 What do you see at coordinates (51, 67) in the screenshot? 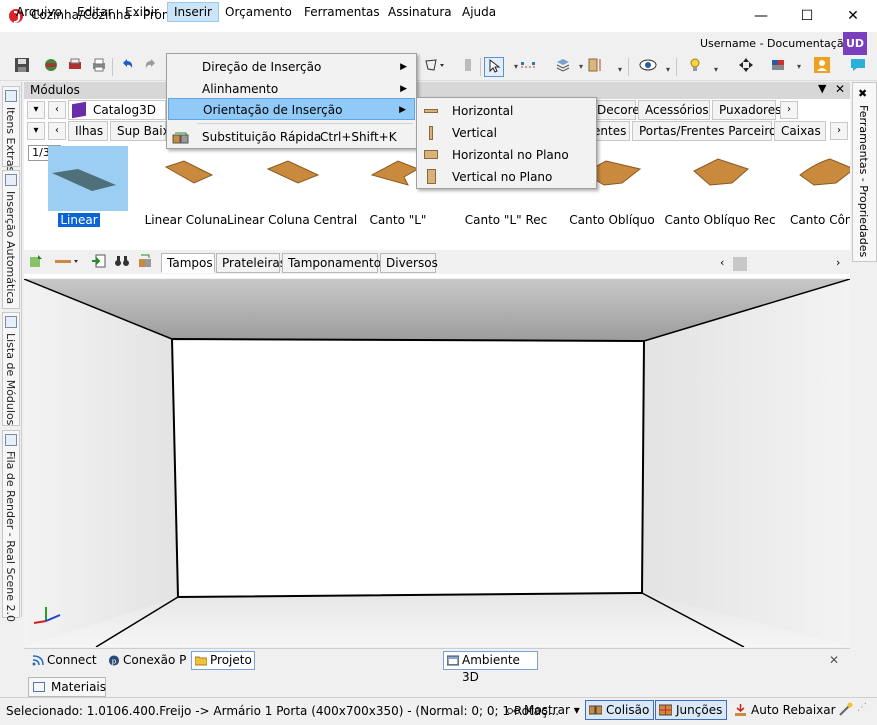
I see `render-icon` at bounding box center [51, 67].